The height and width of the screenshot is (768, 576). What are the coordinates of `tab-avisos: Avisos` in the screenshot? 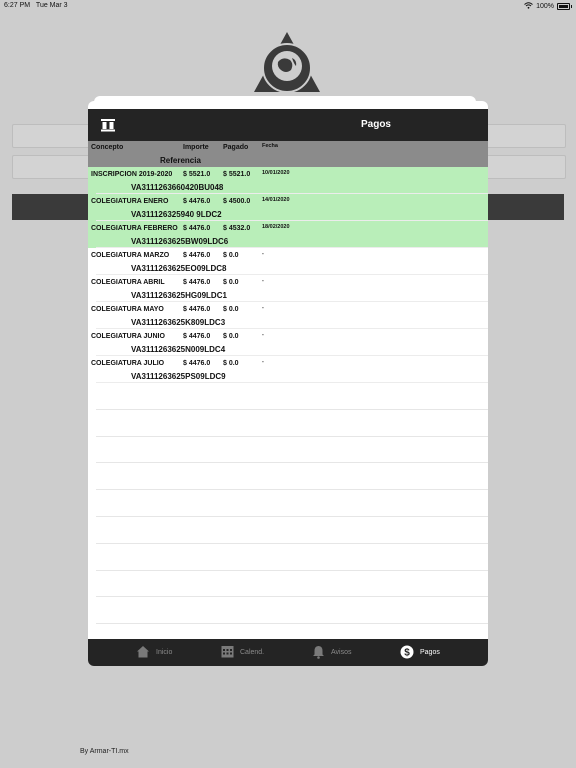 It's located at (332, 652).